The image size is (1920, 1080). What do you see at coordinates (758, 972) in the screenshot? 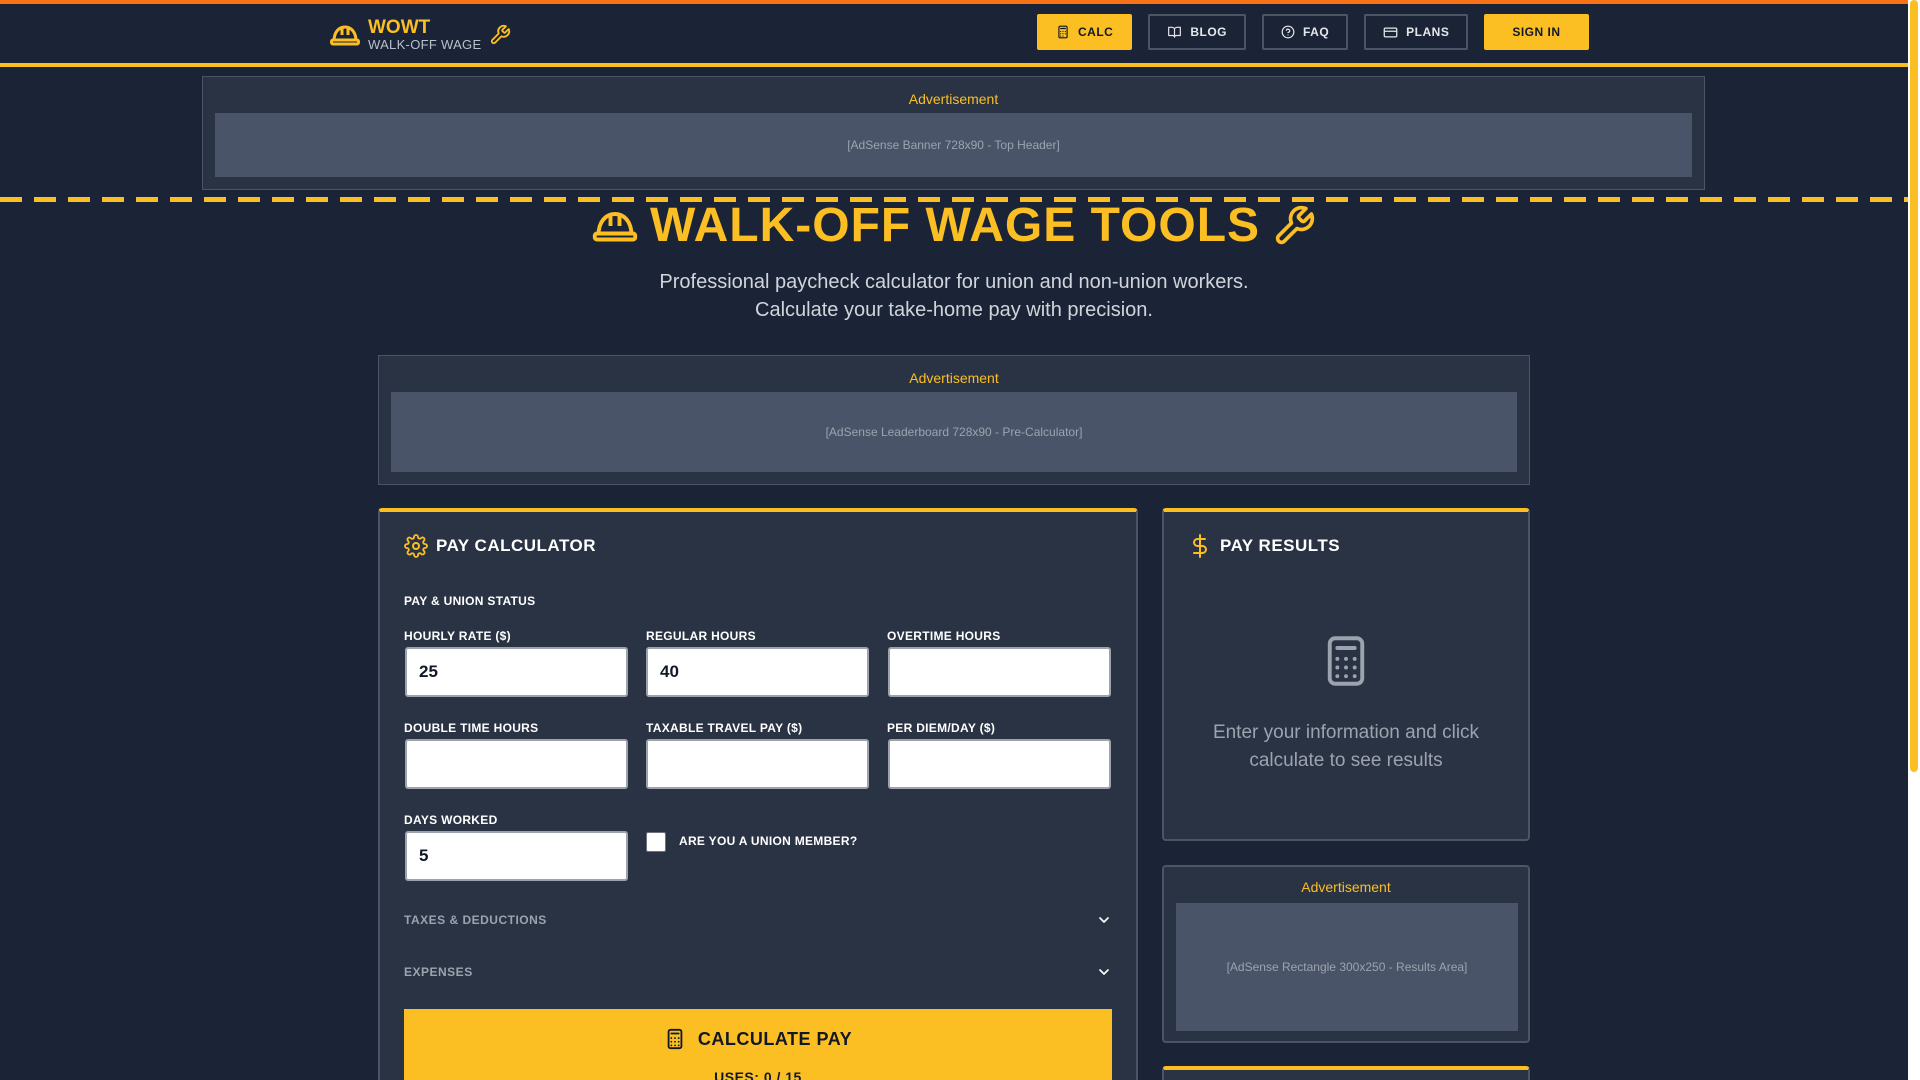
I see `expenses-toggle: EXPENSES` at bounding box center [758, 972].